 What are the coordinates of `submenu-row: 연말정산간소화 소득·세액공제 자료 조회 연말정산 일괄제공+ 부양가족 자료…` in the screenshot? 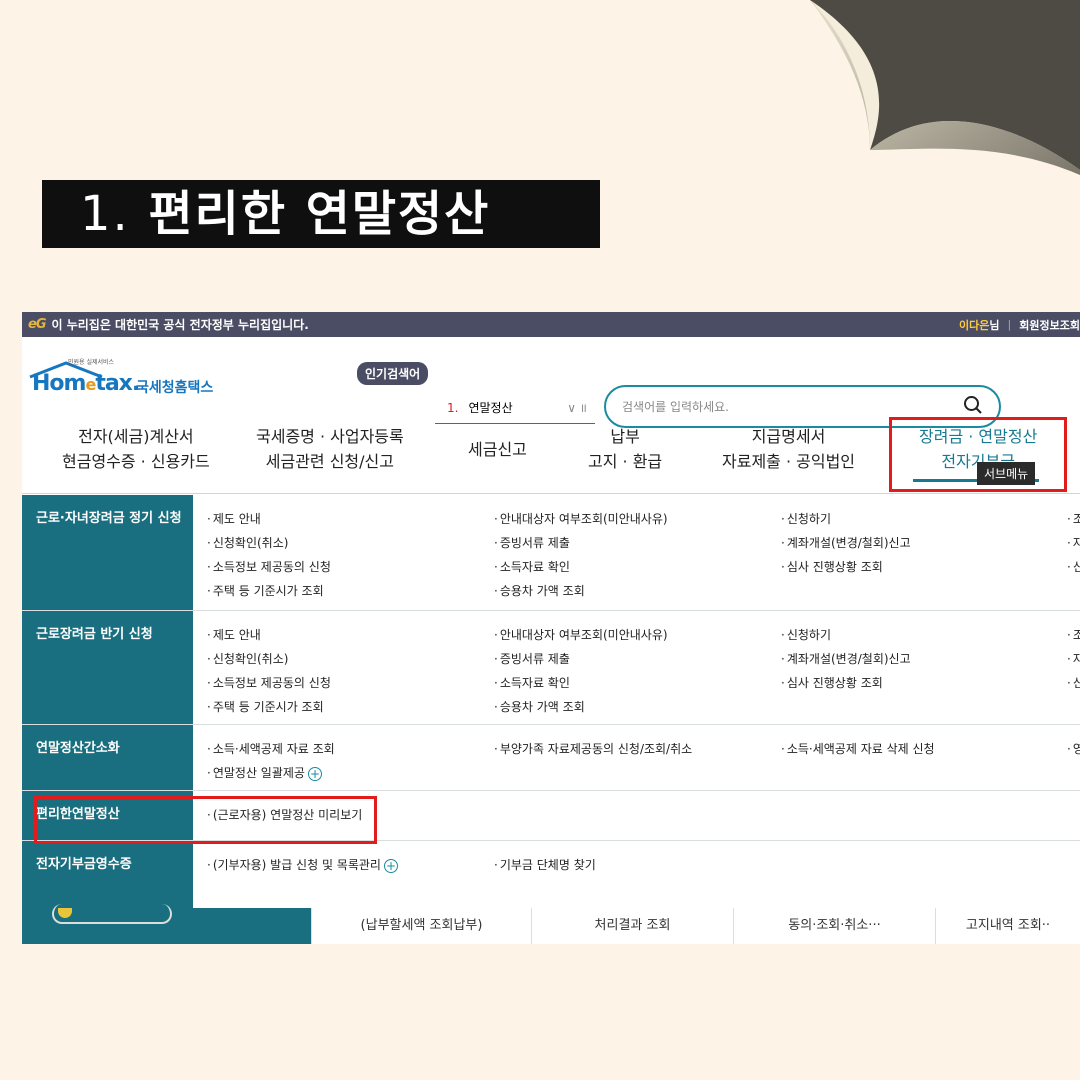 It's located at (551, 758).